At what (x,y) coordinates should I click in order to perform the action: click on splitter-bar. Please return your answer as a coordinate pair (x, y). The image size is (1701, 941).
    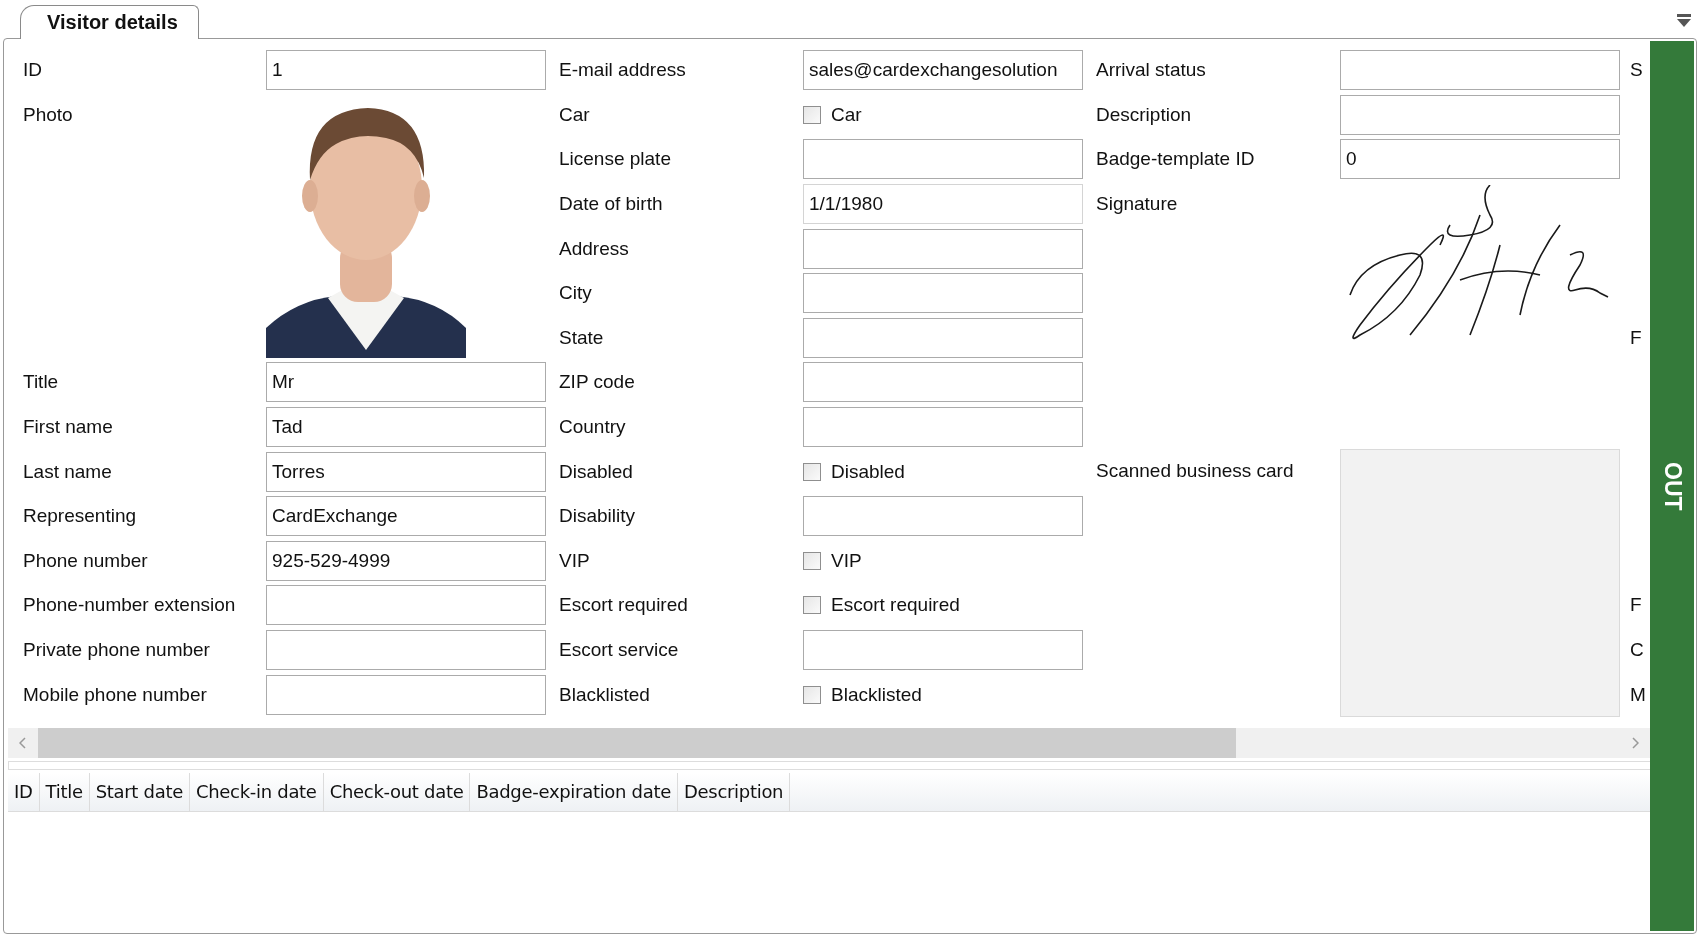
    Looking at the image, I should click on (829, 765).